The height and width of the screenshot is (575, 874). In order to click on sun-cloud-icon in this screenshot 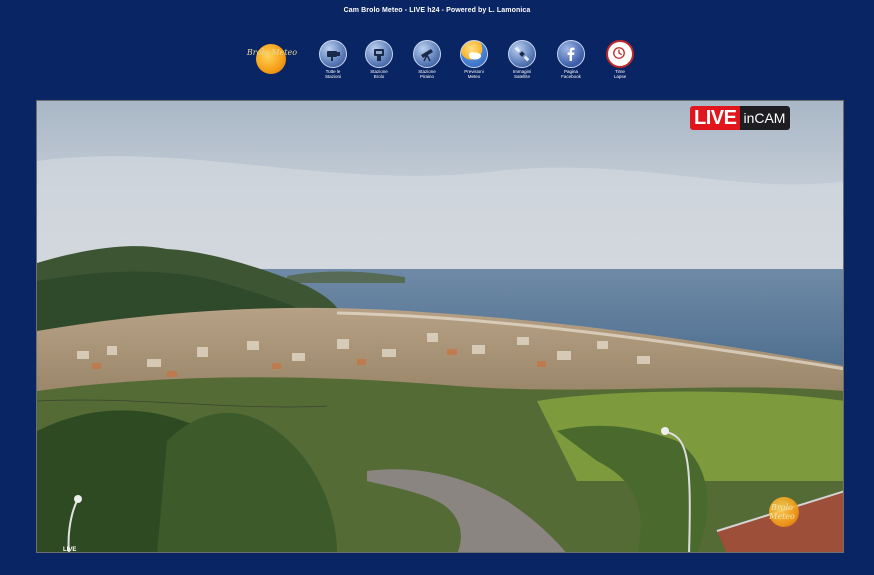, I will do `click(474, 54)`.